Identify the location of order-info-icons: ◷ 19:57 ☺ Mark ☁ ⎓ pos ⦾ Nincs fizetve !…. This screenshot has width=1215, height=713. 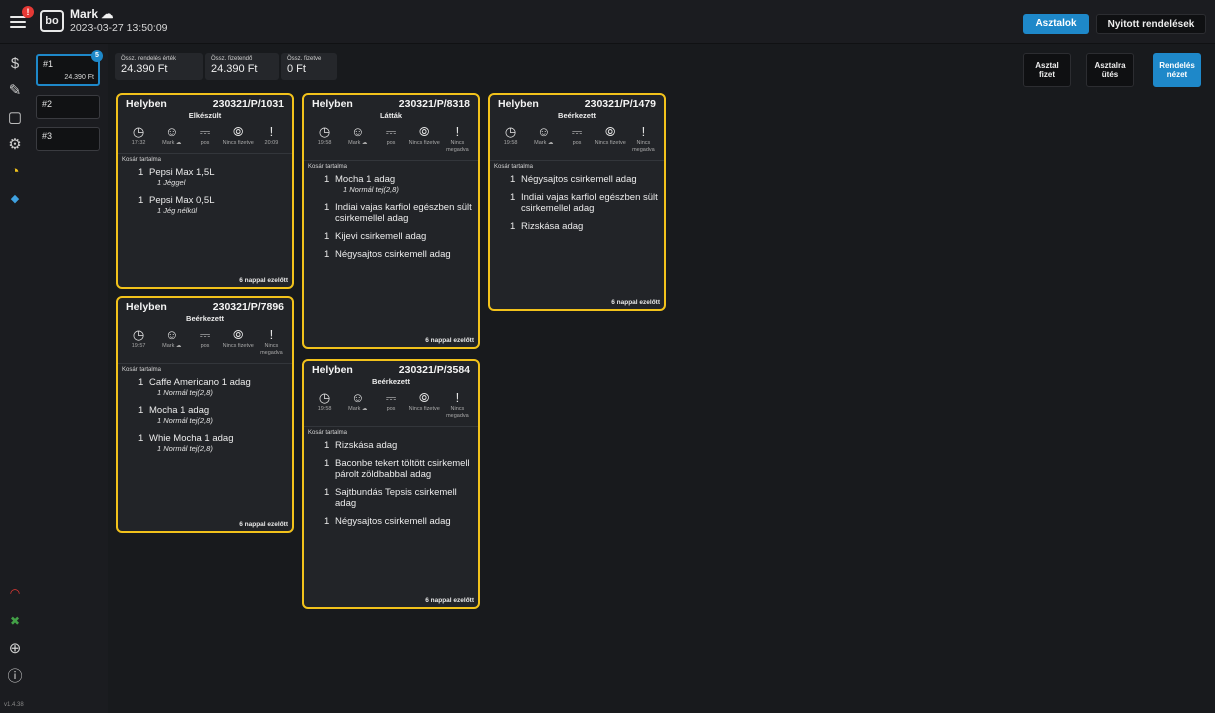
(205, 341).